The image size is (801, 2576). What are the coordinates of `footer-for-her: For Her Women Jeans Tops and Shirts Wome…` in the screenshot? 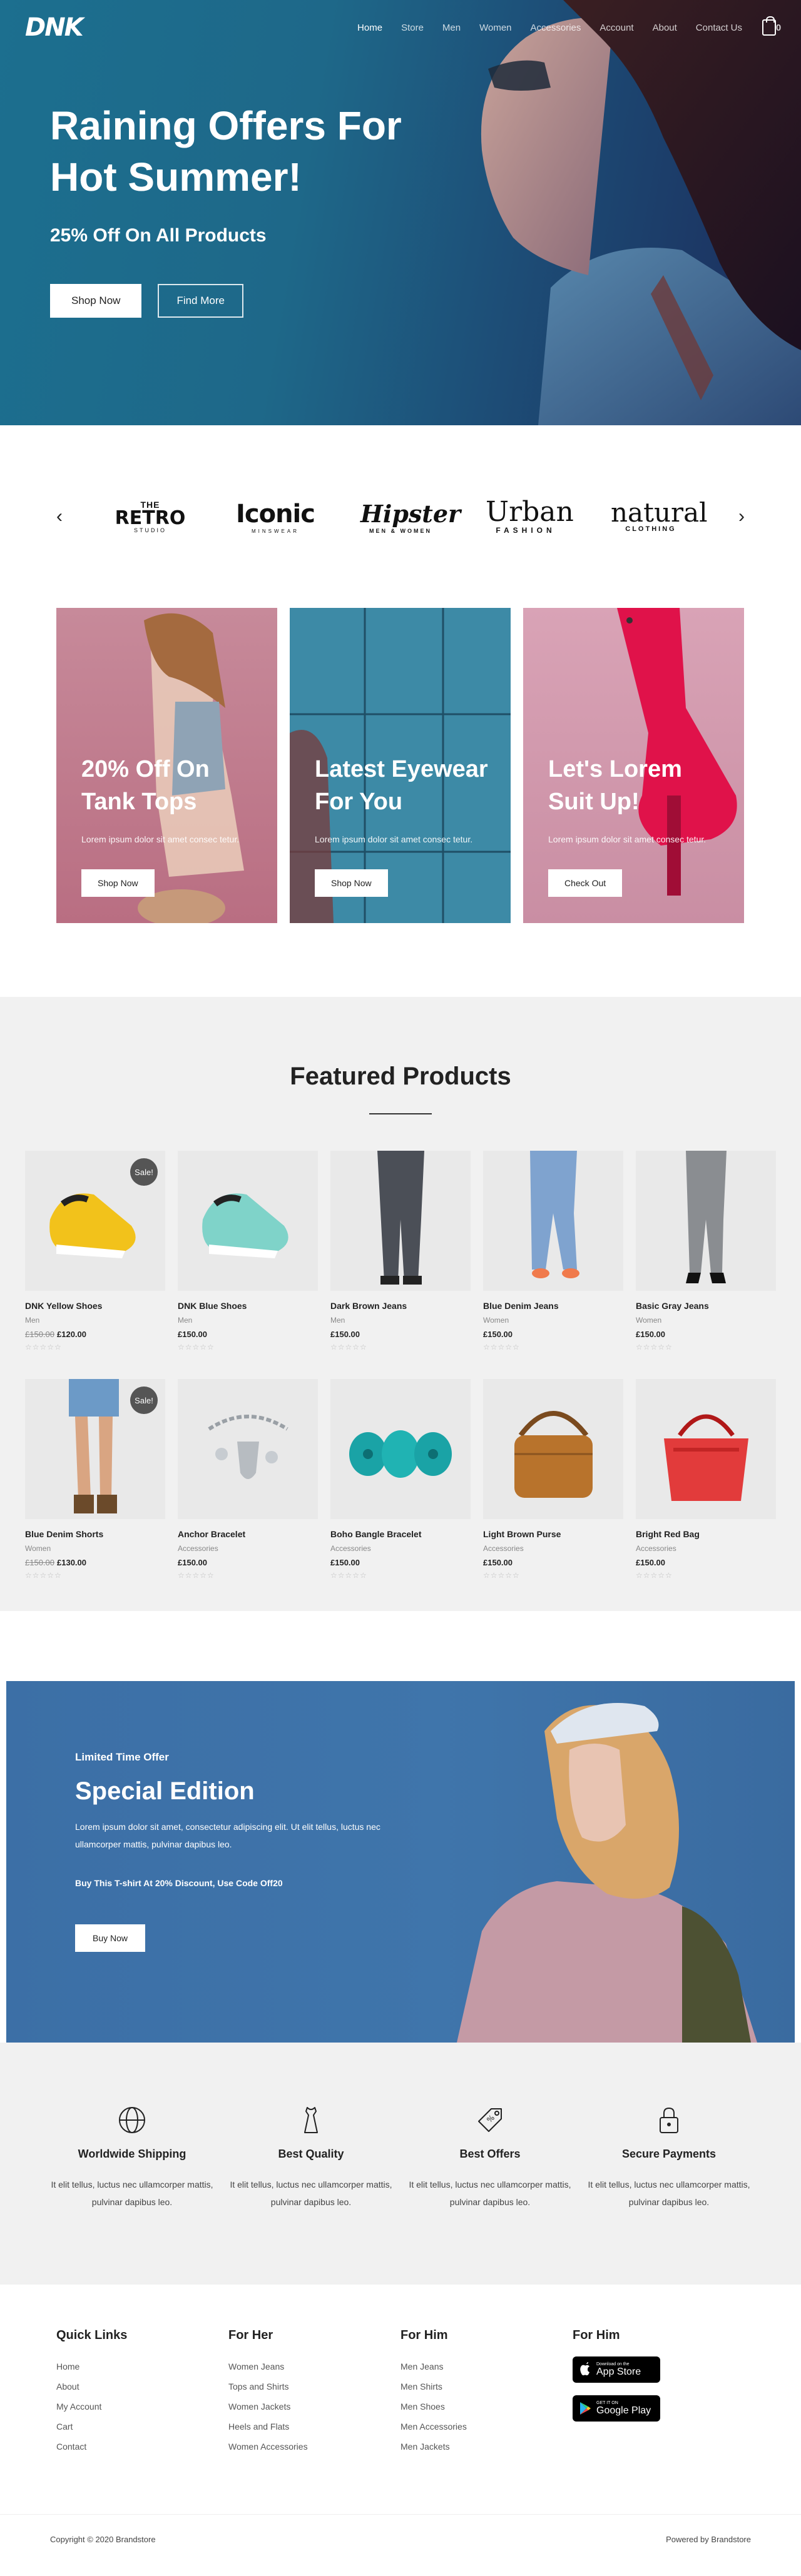 It's located at (314, 2392).